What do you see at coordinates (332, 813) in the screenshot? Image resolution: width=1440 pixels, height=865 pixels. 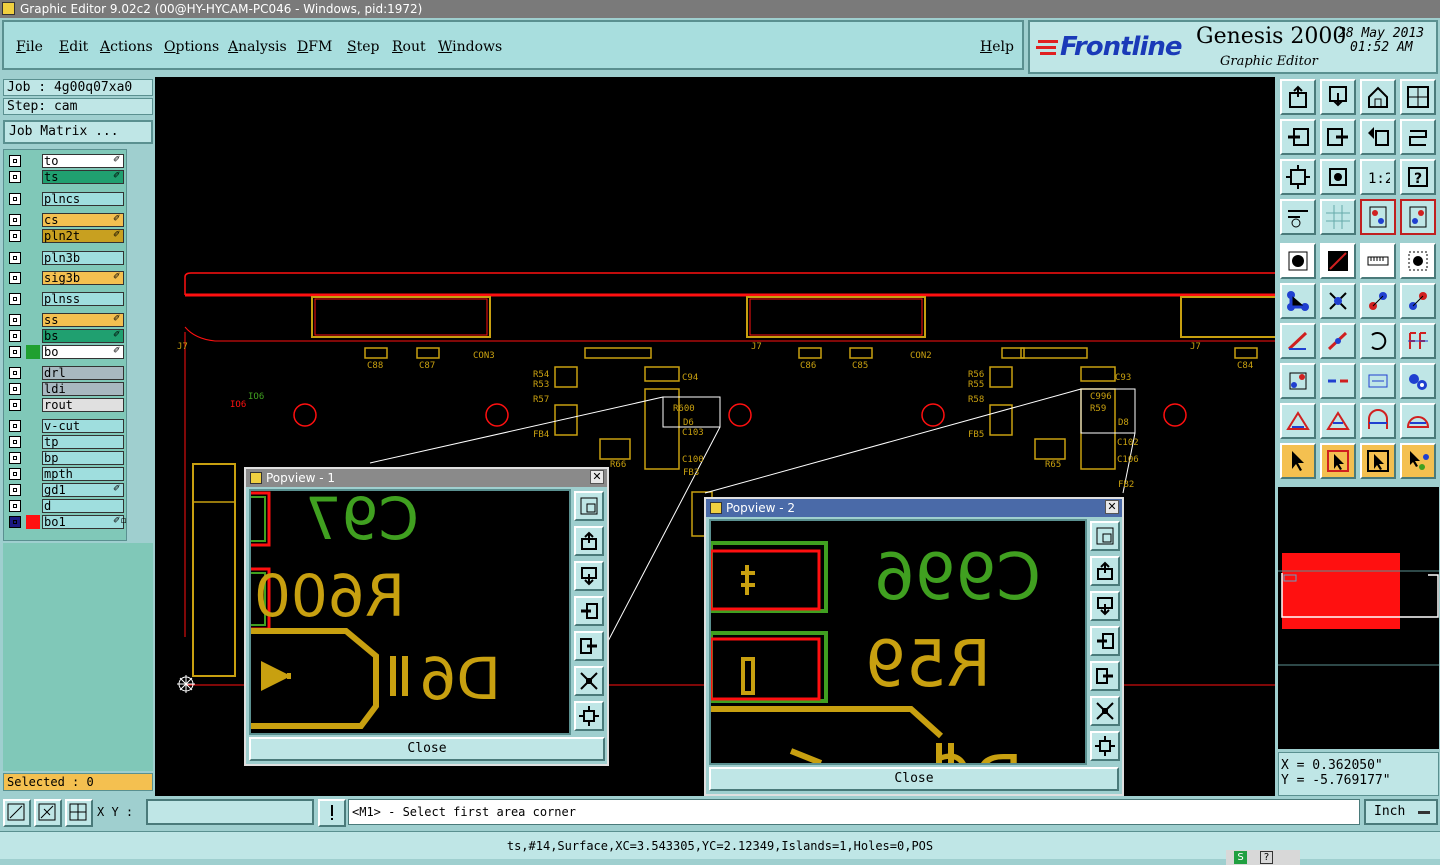 I see `alert-icon` at bounding box center [332, 813].